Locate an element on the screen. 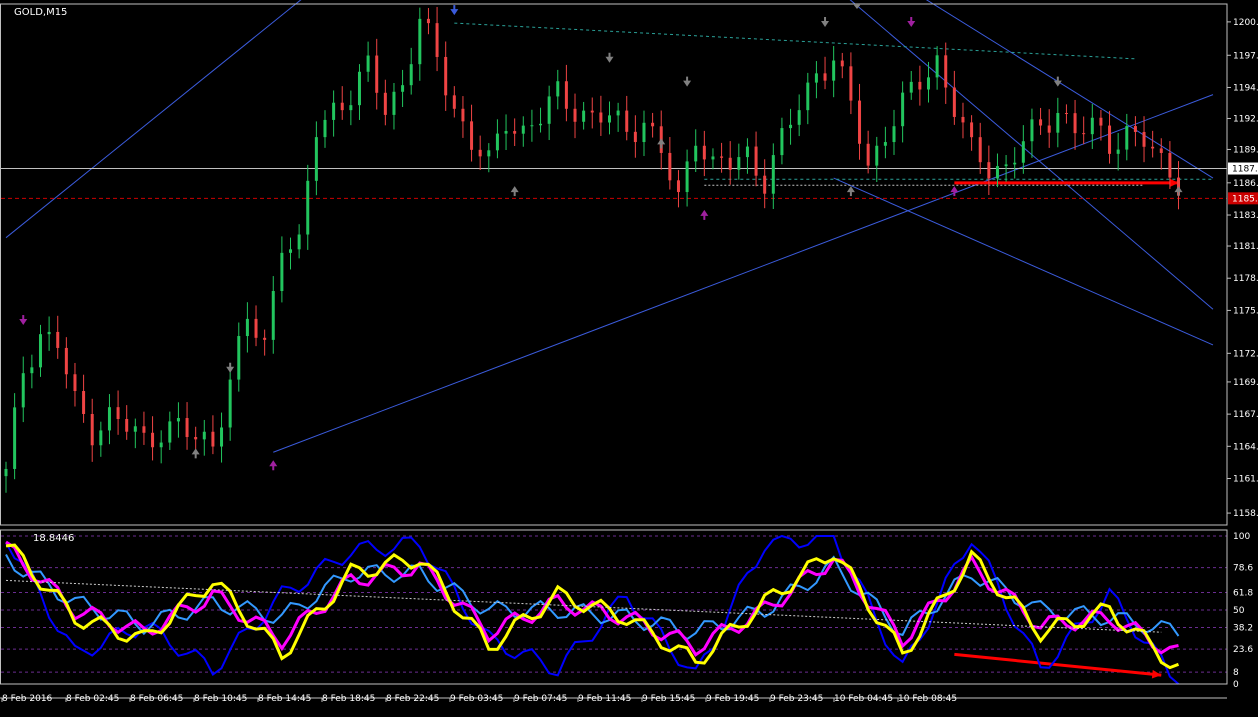 This screenshot has height=717, width=1258. time-tick-label: 8 Feb 2016 is located at coordinates (27, 699).